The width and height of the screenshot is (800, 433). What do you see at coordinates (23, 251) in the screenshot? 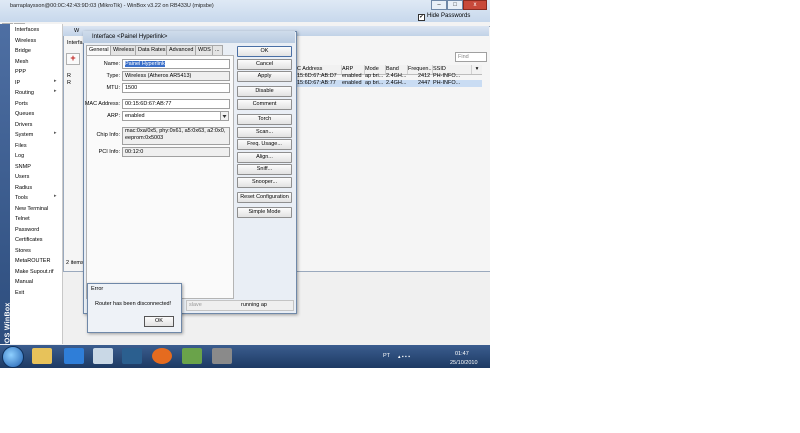
I see `sidebar-item-stores: Stores` at bounding box center [23, 251].